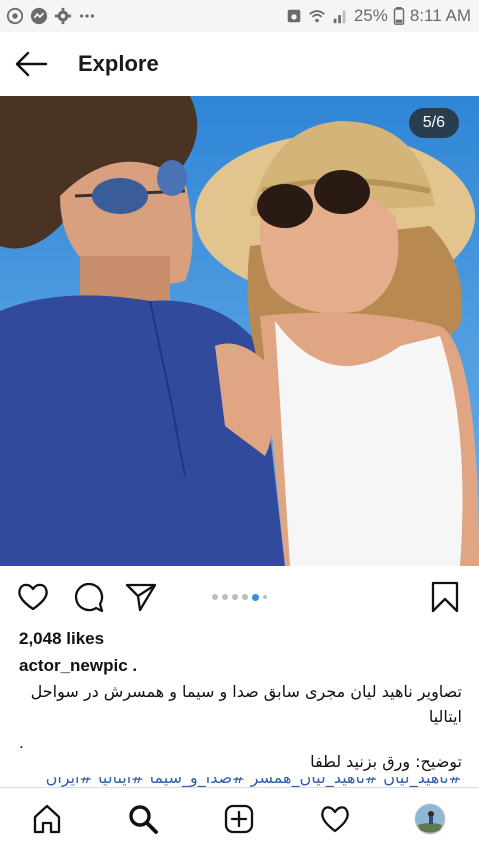  I want to click on tab-home, so click(47, 819).